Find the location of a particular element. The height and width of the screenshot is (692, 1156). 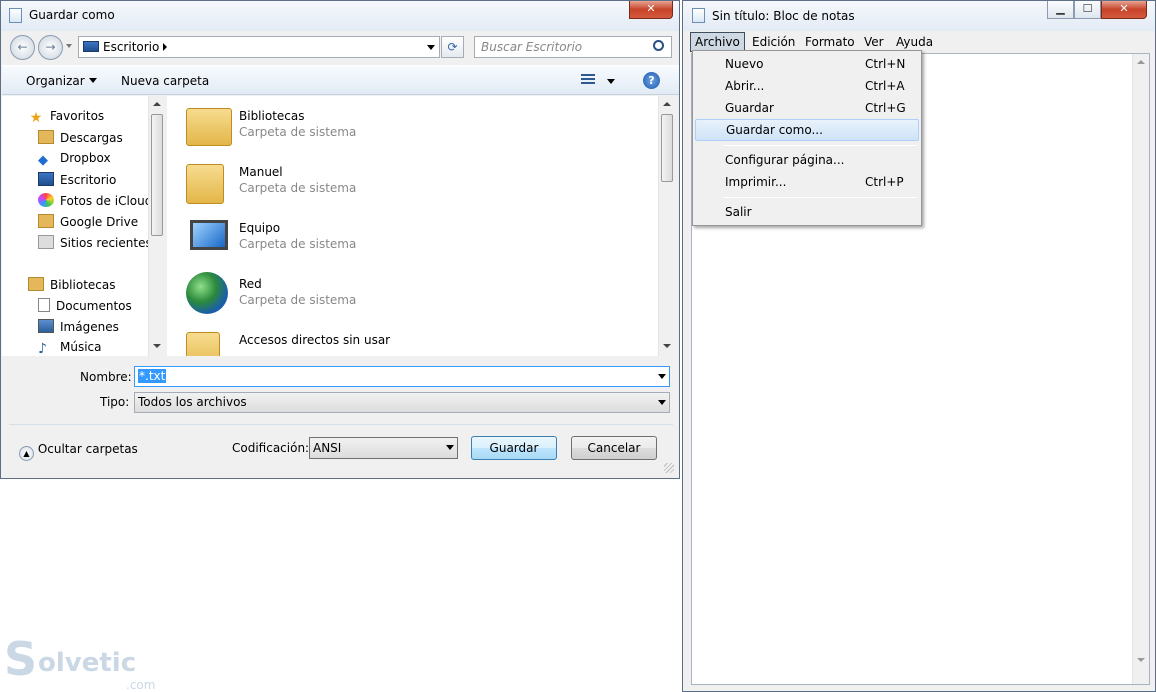

menu-item-salir: Salir is located at coordinates (807, 212).